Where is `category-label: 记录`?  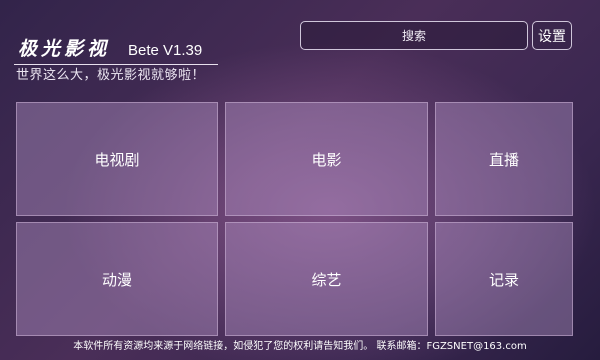 category-label: 记录 is located at coordinates (503, 279).